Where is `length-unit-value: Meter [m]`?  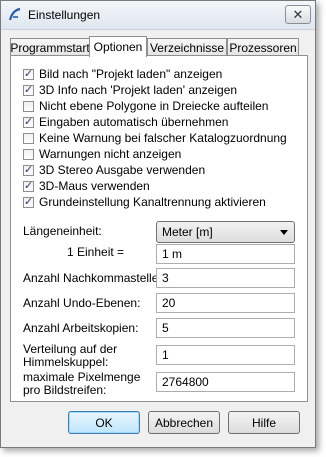 length-unit-value: Meter [m] is located at coordinates (187, 232).